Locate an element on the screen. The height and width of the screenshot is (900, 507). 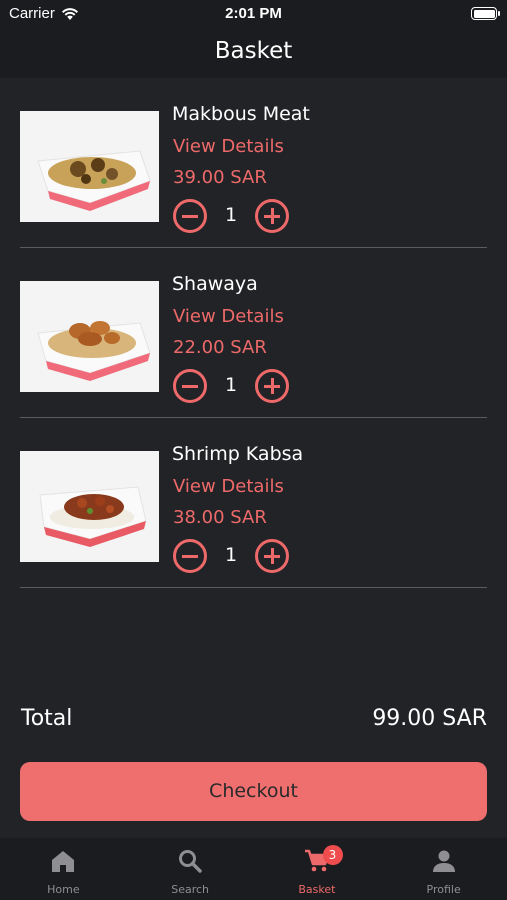
item-name: Shrimp Kabsa is located at coordinates (238, 454).